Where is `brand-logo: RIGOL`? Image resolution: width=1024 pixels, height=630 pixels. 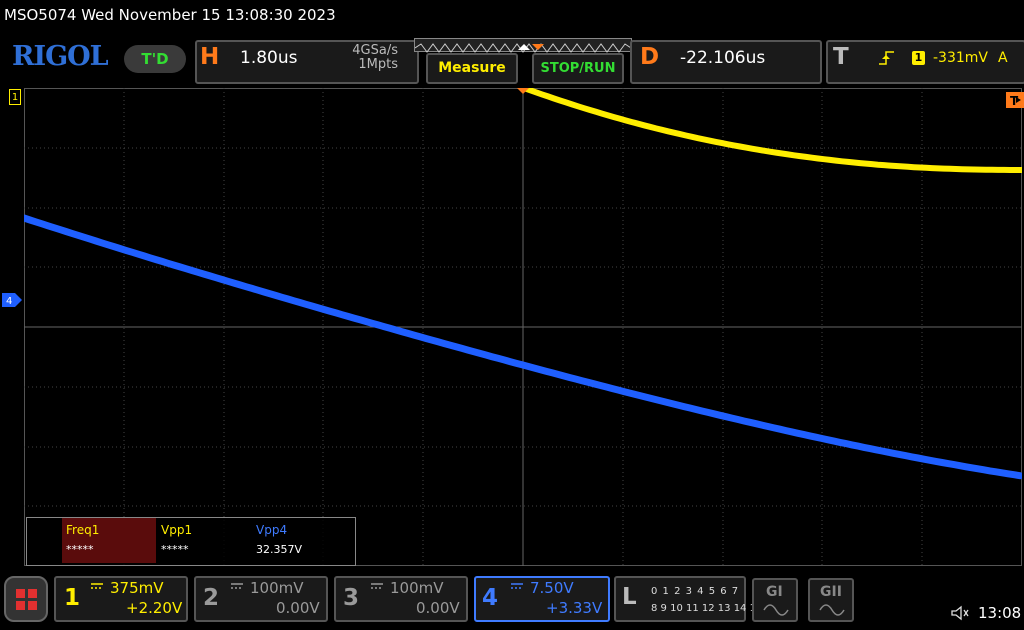
brand-logo: RIGOL is located at coordinates (60, 56).